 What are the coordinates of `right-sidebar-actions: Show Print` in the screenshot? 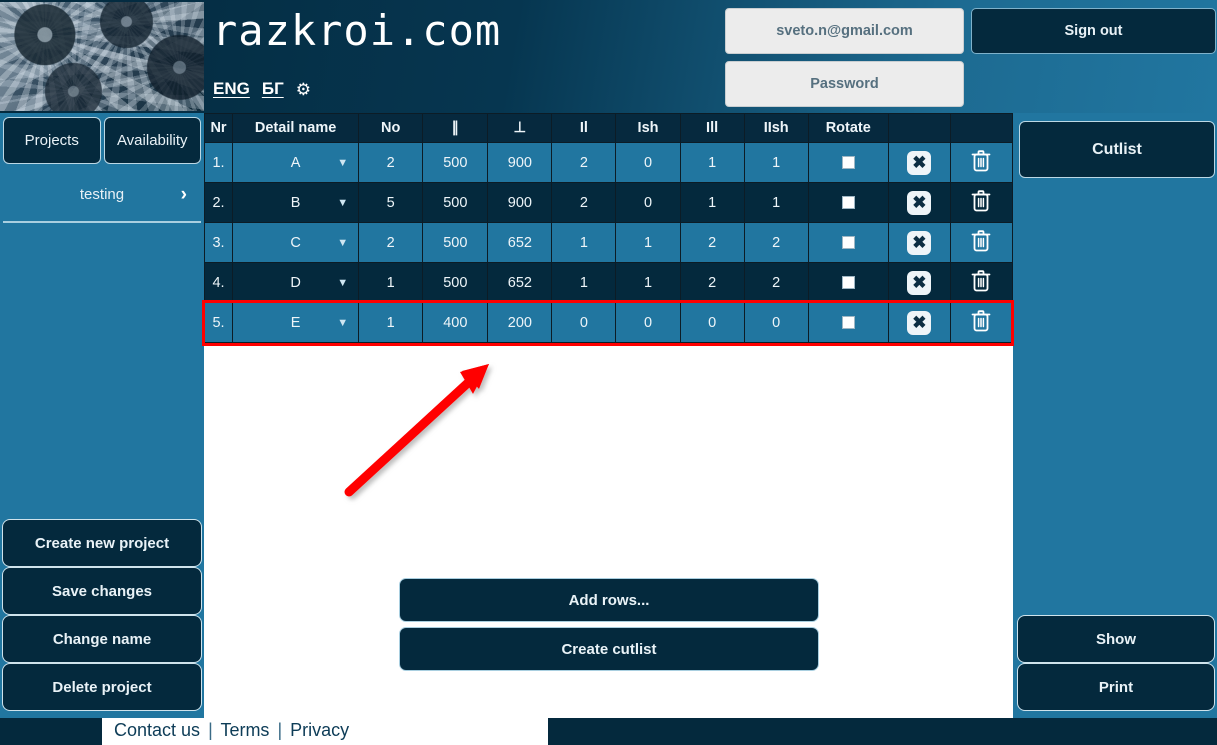 It's located at (1116, 663).